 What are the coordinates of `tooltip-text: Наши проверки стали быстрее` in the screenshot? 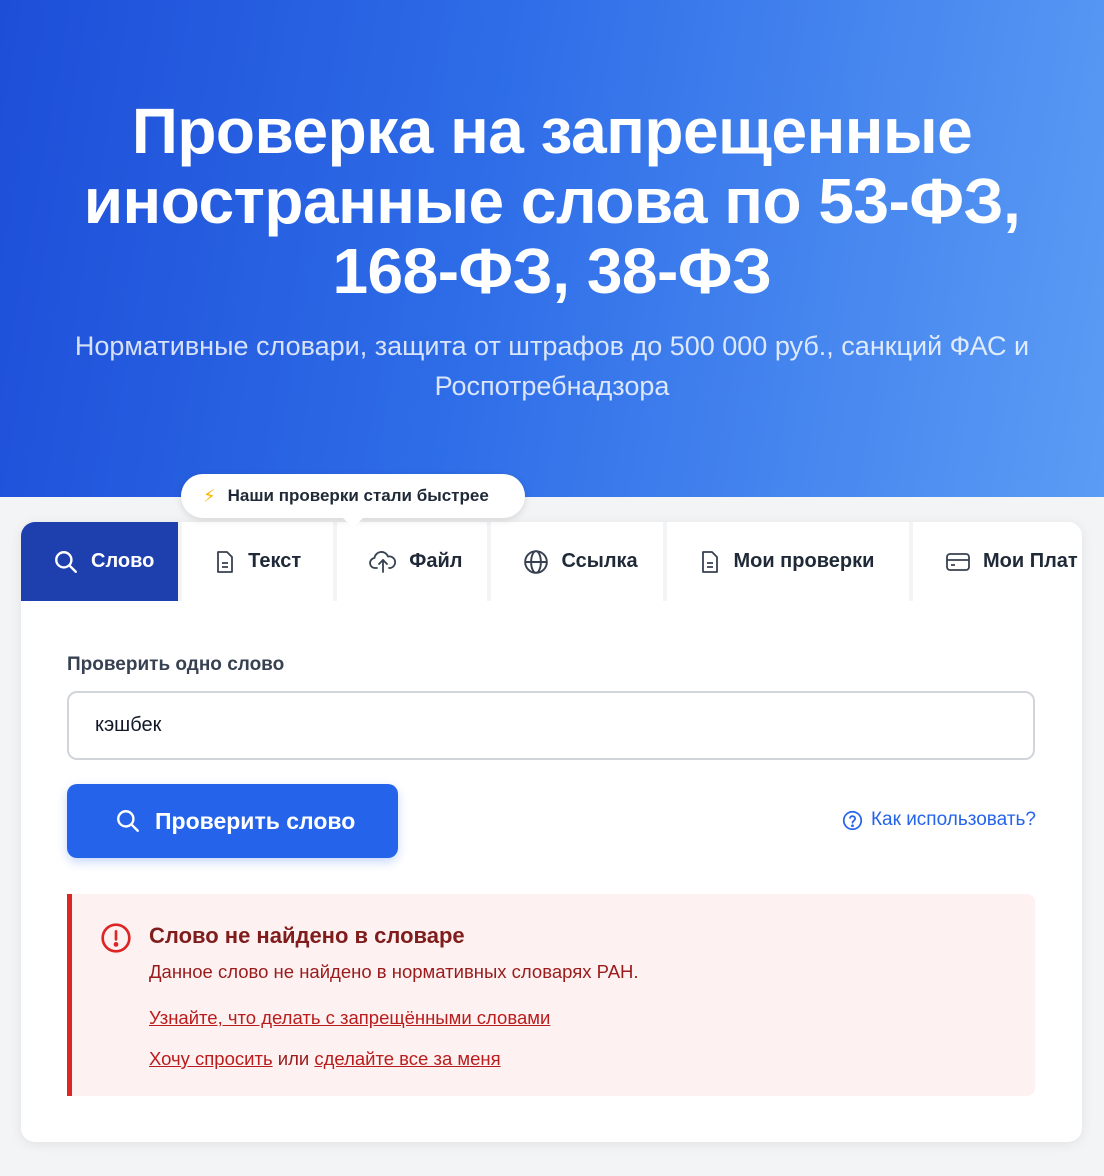 It's located at (358, 495).